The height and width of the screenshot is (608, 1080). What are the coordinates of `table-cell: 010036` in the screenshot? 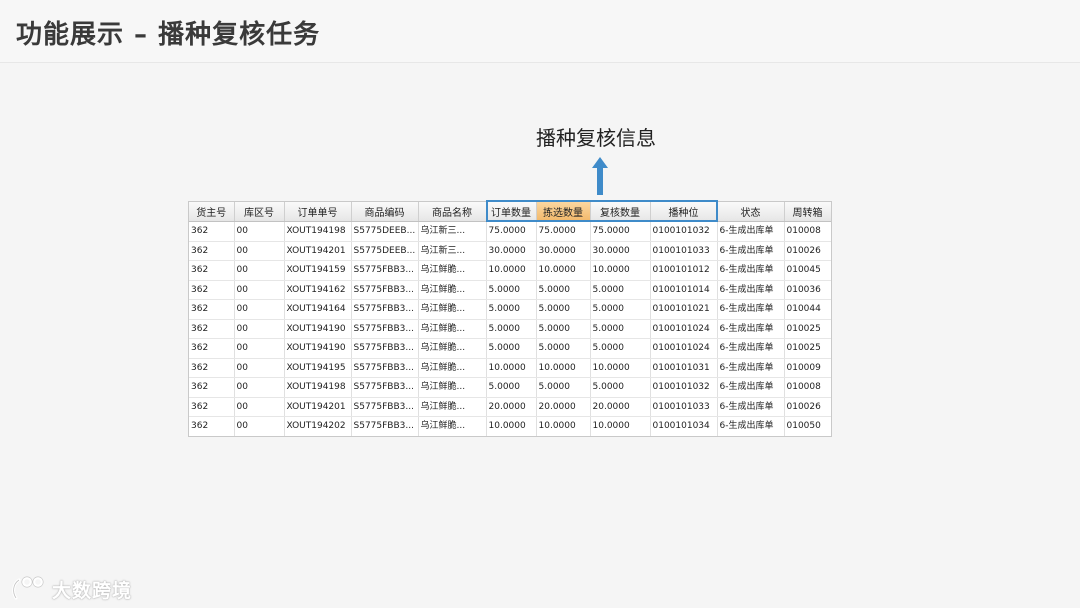 It's located at (807, 290).